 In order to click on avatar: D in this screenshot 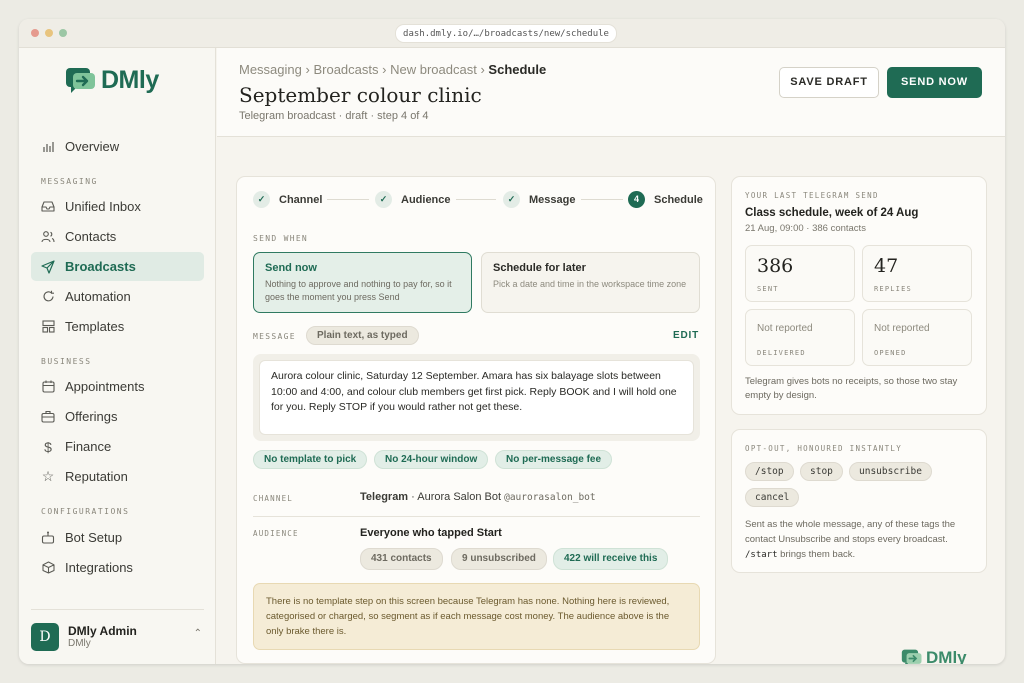, I will do `click(45, 637)`.